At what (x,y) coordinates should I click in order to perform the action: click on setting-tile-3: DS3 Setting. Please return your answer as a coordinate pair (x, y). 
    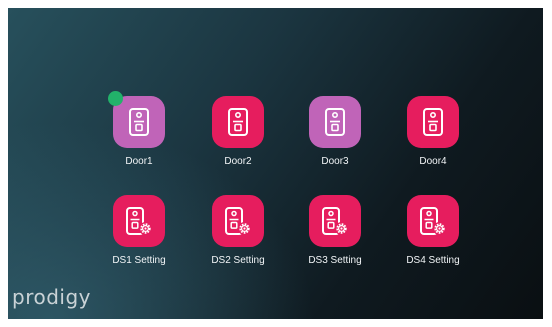
    Looking at the image, I should click on (335, 233).